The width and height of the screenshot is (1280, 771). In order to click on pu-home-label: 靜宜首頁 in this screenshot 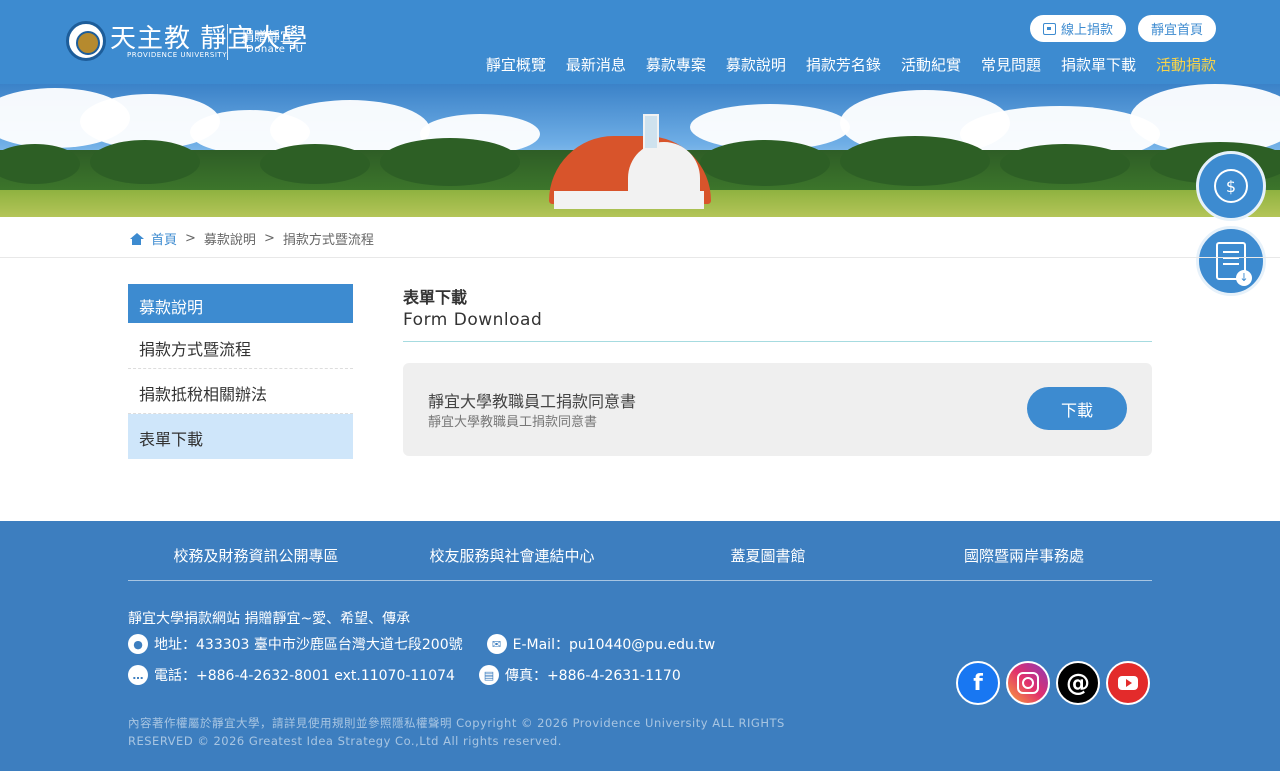, I will do `click(1176, 30)`.